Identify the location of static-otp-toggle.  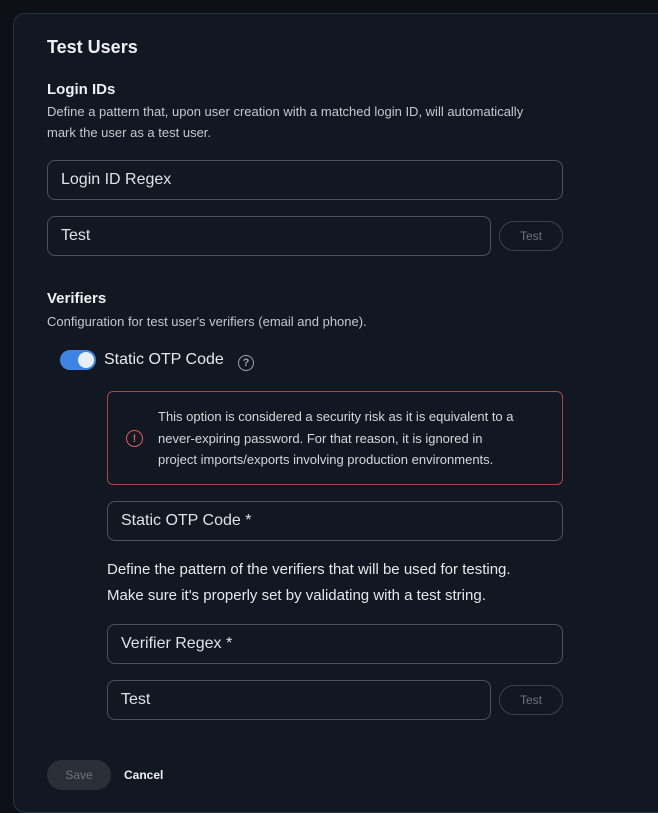
(78, 360).